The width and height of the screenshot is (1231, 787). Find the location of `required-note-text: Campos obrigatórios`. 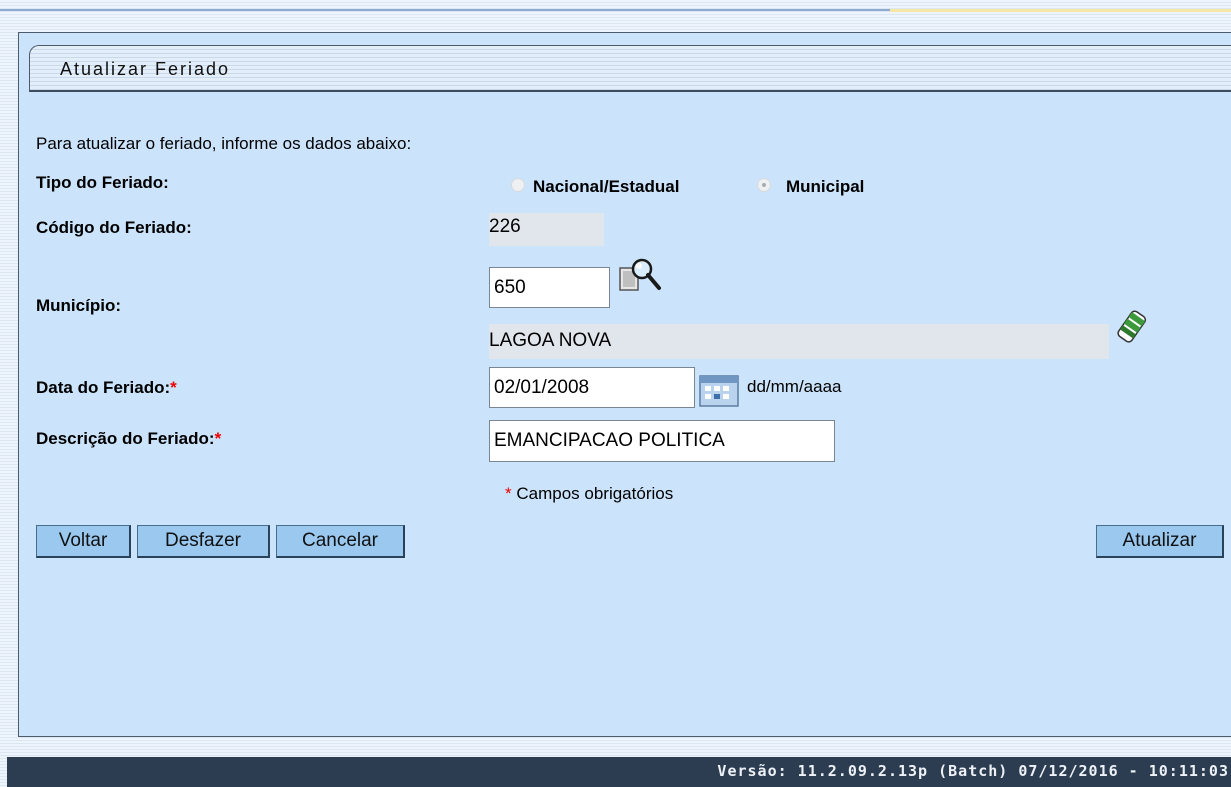

required-note-text: Campos obrigatórios is located at coordinates (595, 493).